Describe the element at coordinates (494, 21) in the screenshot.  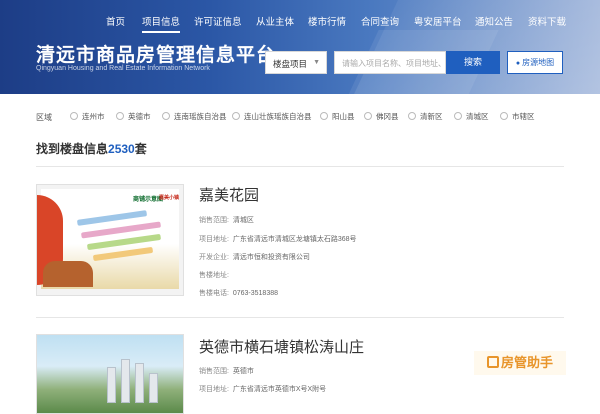
I see `nav-item-notices: 通知公告` at that location.